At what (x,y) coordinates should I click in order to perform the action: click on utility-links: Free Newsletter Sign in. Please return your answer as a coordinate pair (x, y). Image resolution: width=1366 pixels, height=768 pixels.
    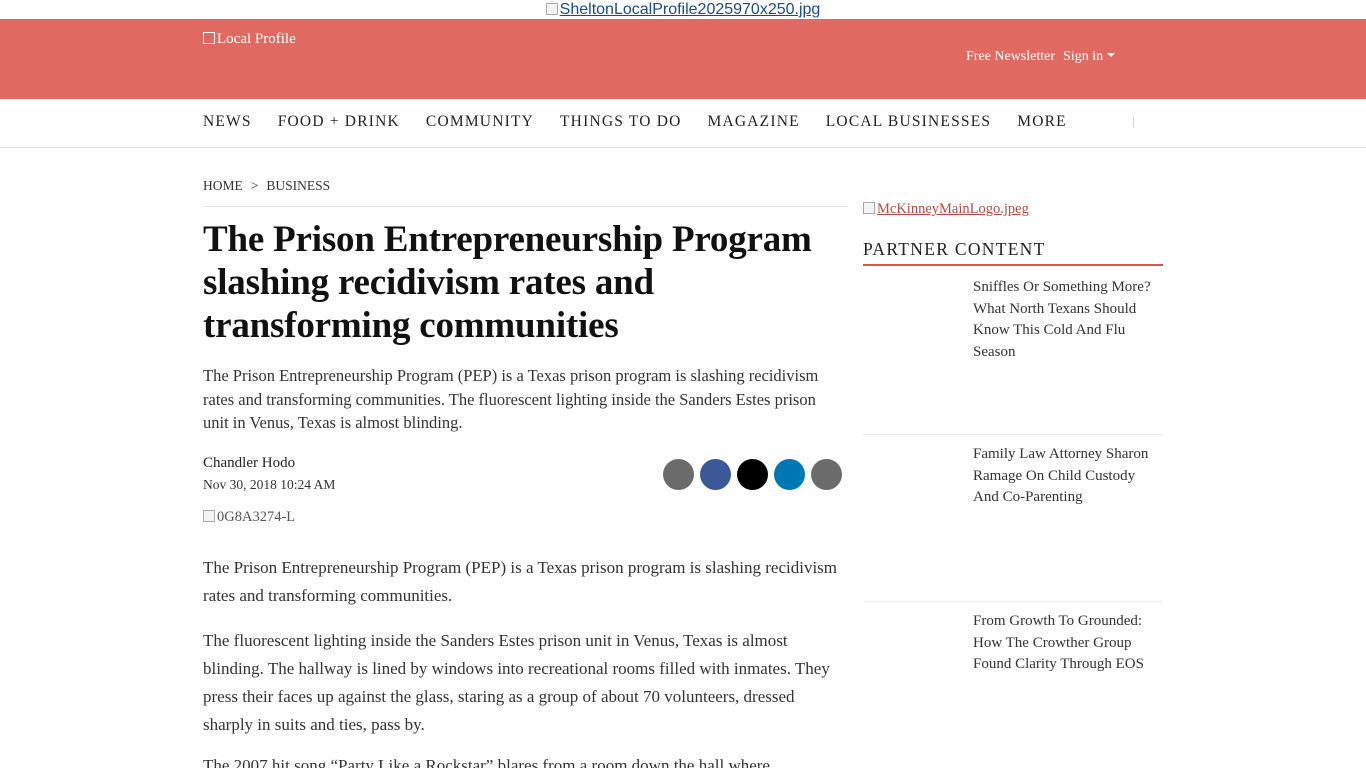
    Looking at the image, I should click on (1041, 57).